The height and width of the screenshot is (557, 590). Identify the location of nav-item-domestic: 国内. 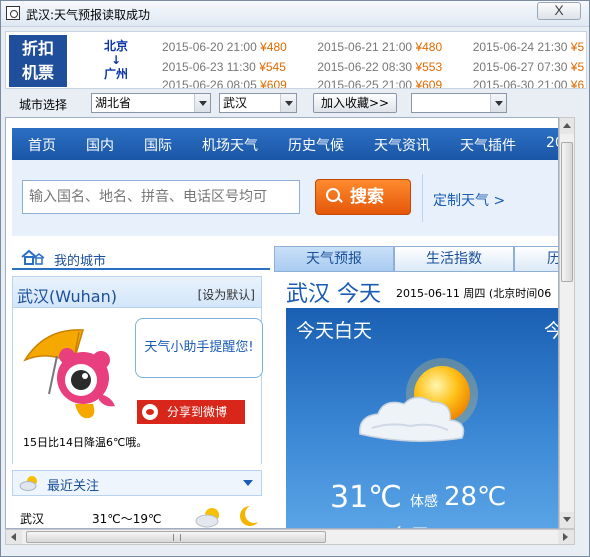
(100, 145).